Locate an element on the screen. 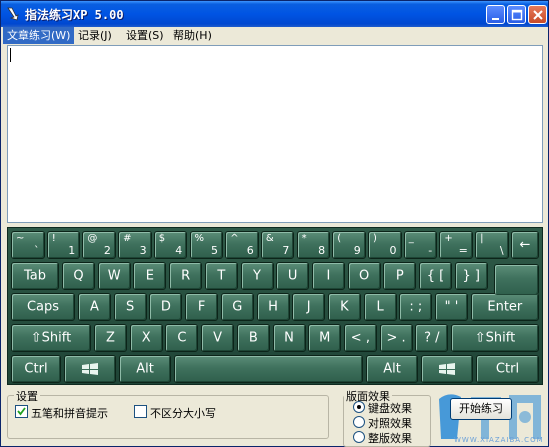  key-c: C is located at coordinates (182, 338).